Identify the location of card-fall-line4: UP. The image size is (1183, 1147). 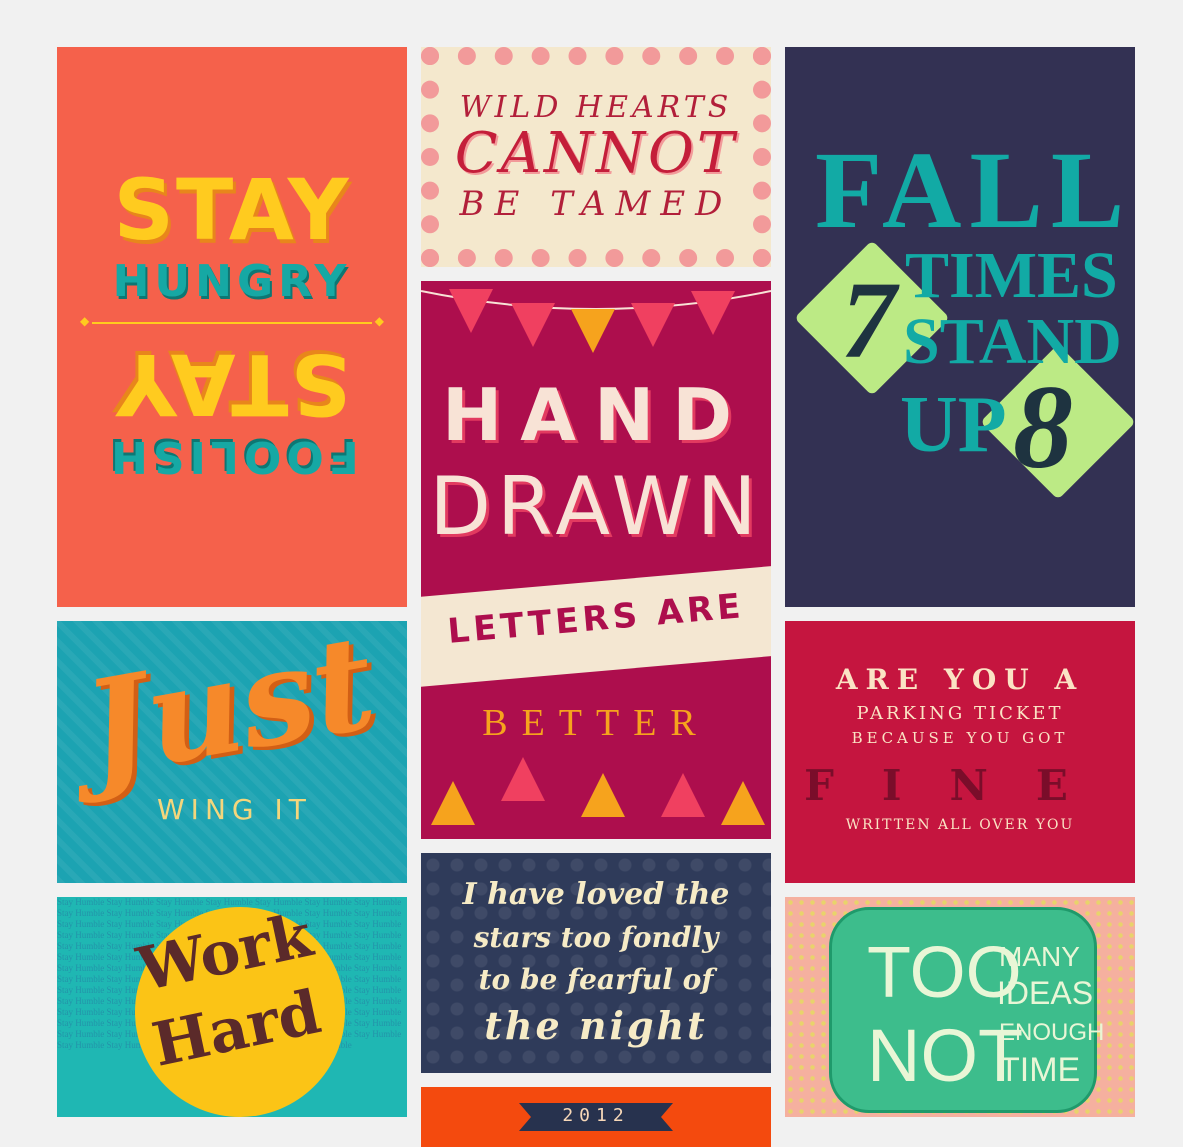
(953, 425).